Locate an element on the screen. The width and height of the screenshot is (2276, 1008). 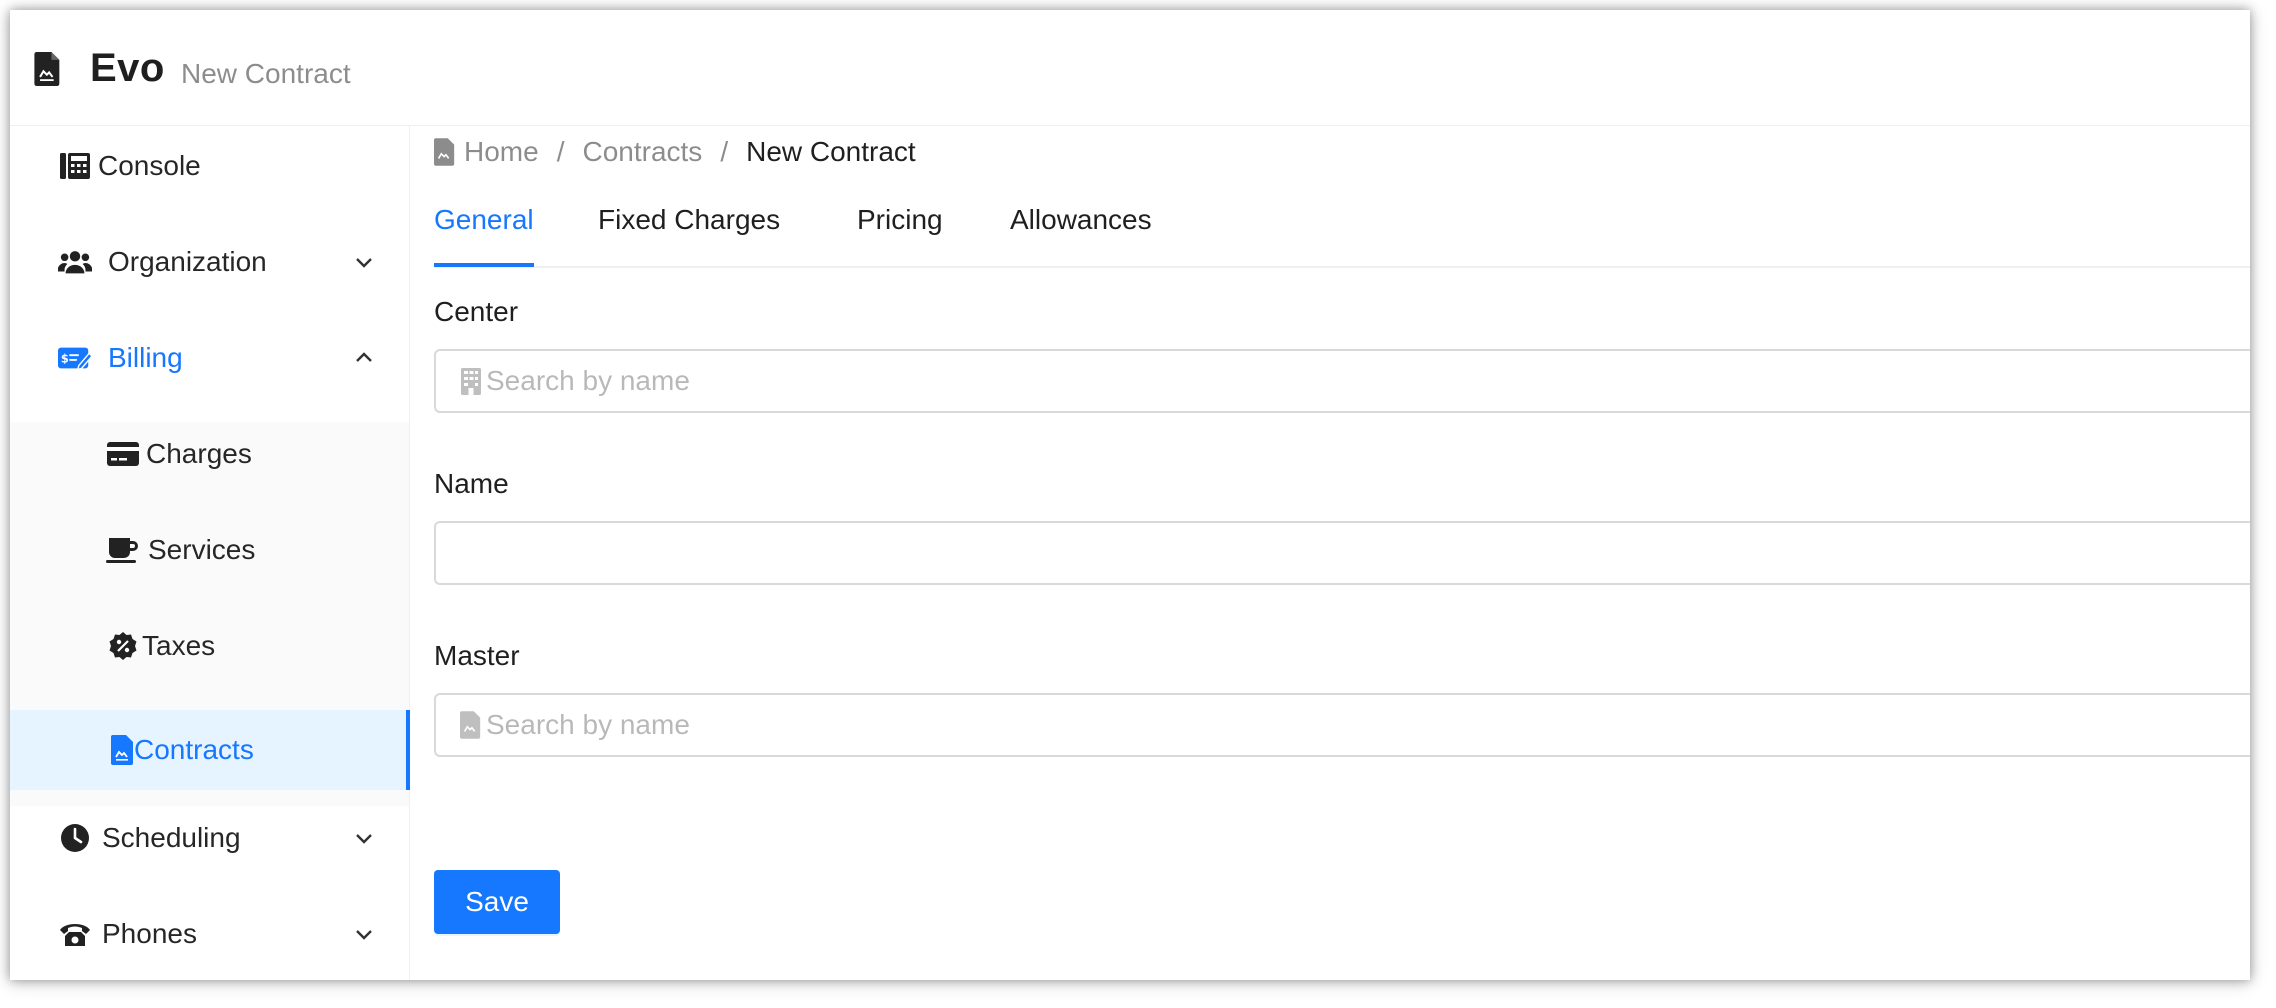
sidebar-item-console: Console is located at coordinates (209, 166).